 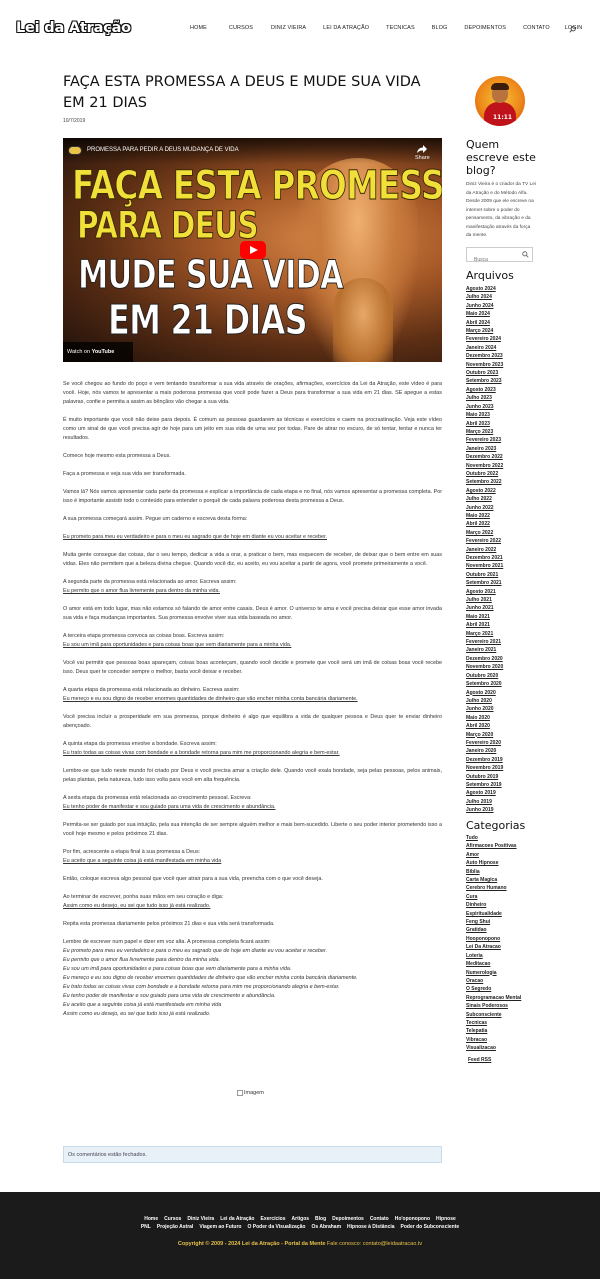 I want to click on archive-link: Janeiro 2022, so click(x=484, y=550).